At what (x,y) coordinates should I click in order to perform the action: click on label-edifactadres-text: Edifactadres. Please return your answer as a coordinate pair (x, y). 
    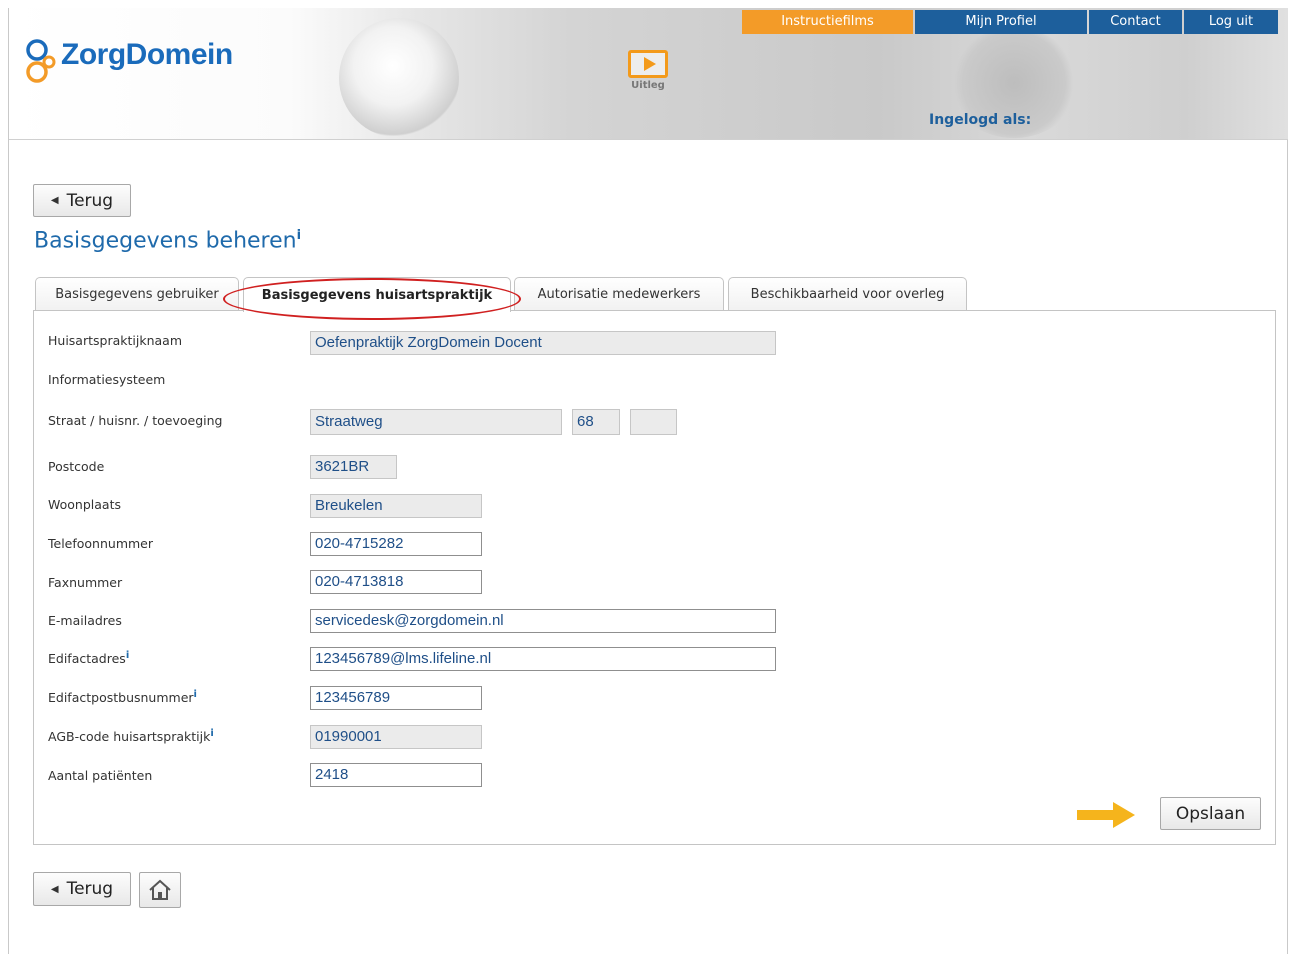
    Looking at the image, I should click on (87, 659).